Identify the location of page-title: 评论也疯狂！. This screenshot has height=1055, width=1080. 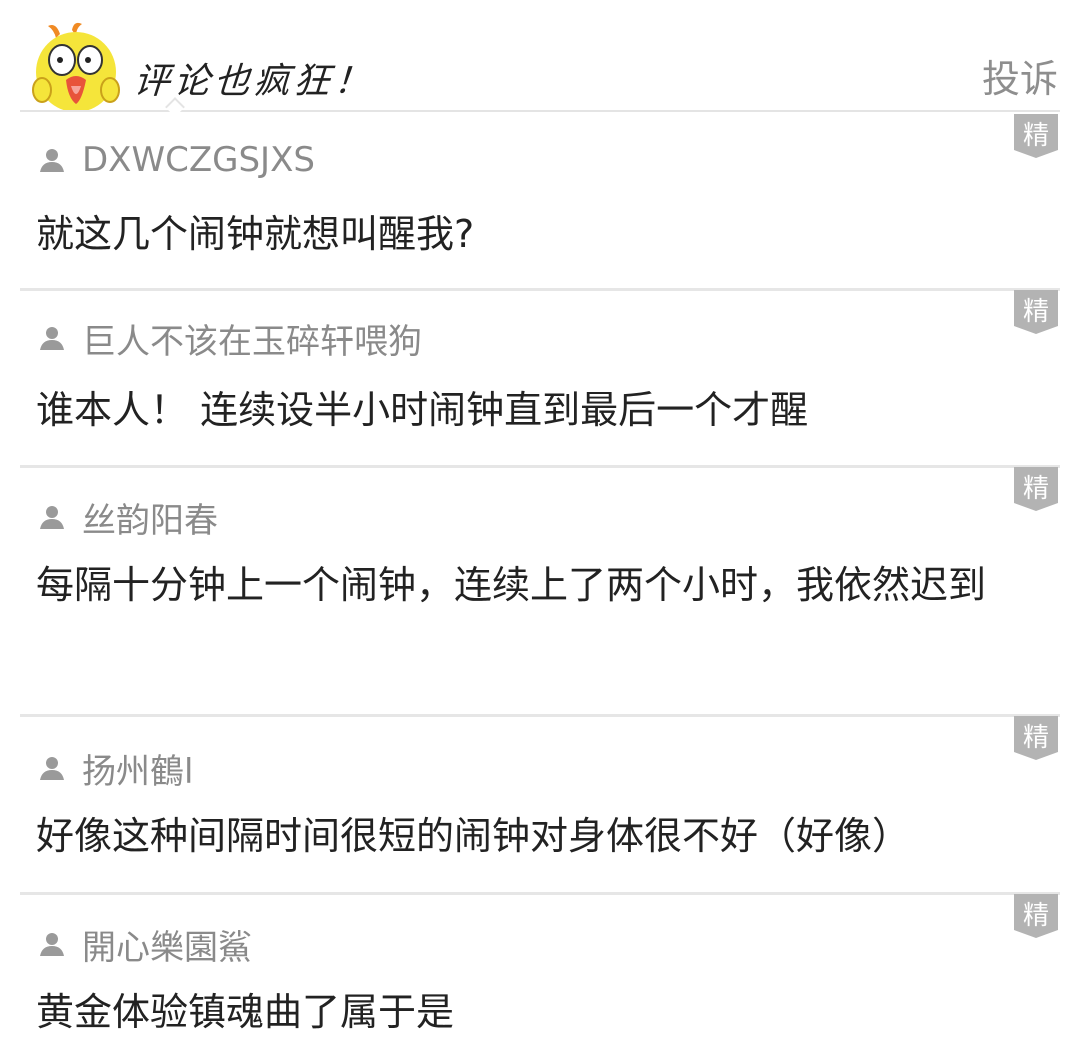
(254, 81).